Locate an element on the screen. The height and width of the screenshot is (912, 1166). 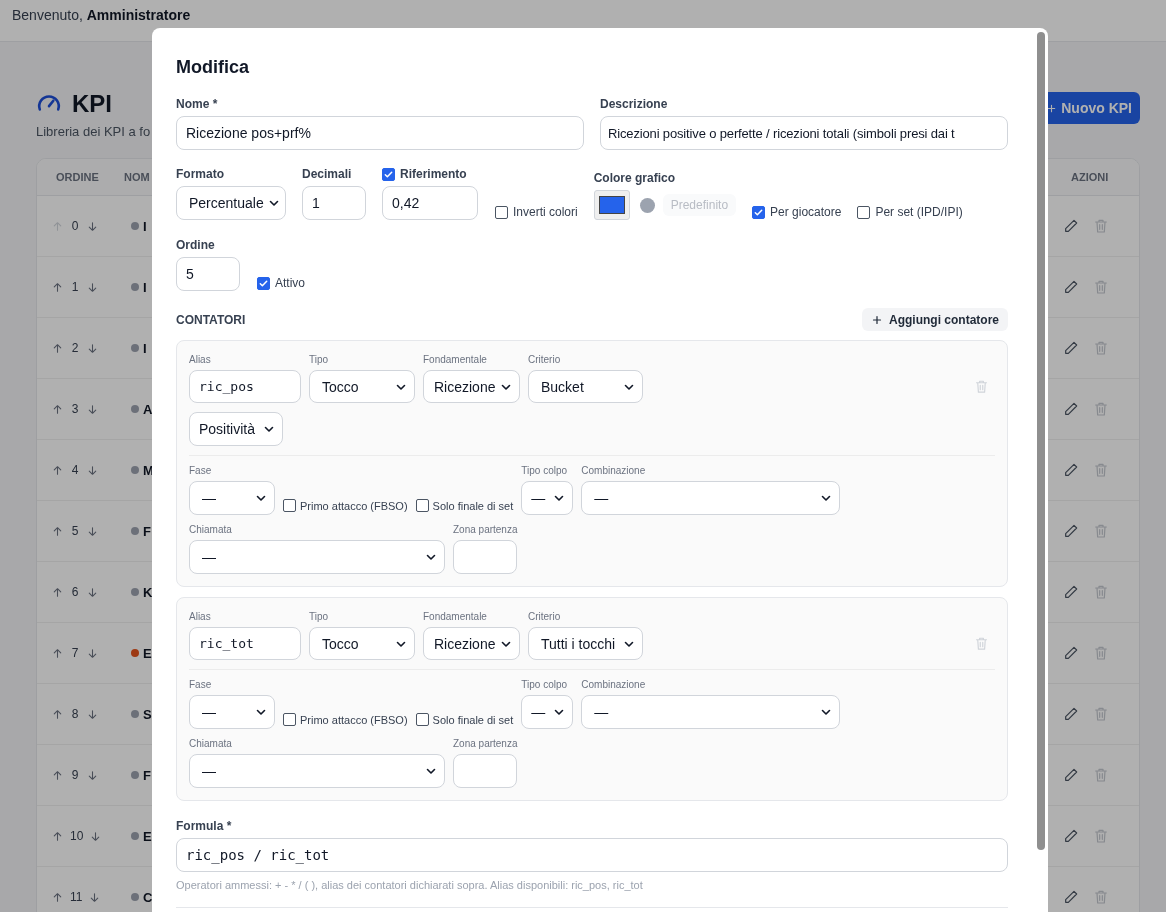
dropdown: Percentuale is located at coordinates (231, 203).